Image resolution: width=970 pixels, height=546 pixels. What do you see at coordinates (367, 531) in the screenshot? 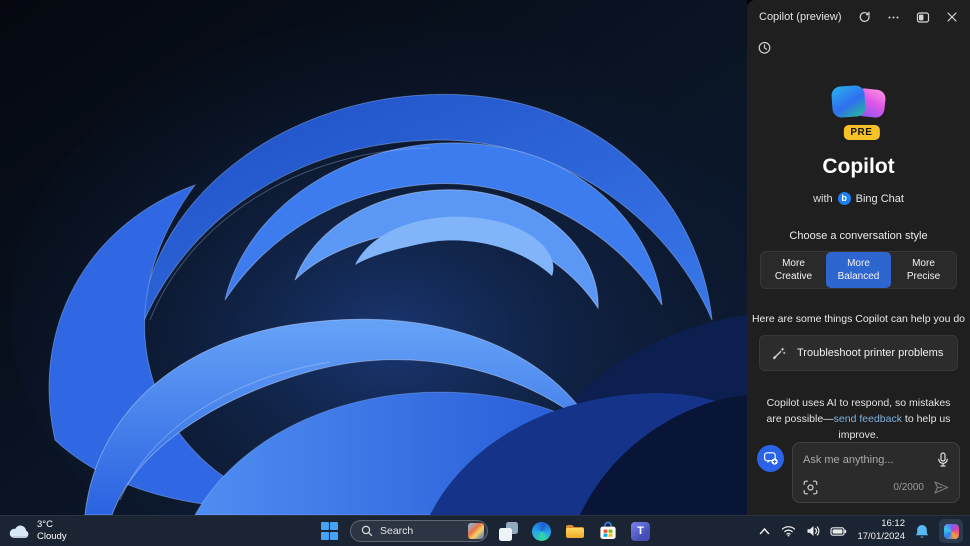
I see `search-icon` at bounding box center [367, 531].